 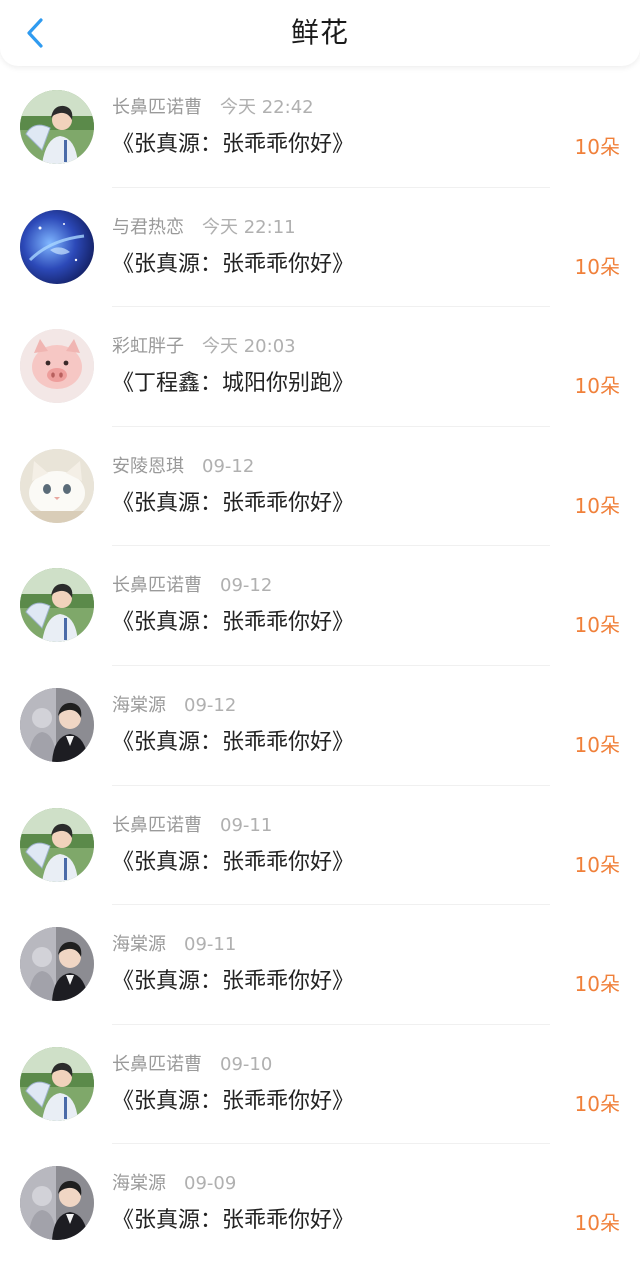 I want to click on top-bar: 鲜花, so click(x=320, y=33).